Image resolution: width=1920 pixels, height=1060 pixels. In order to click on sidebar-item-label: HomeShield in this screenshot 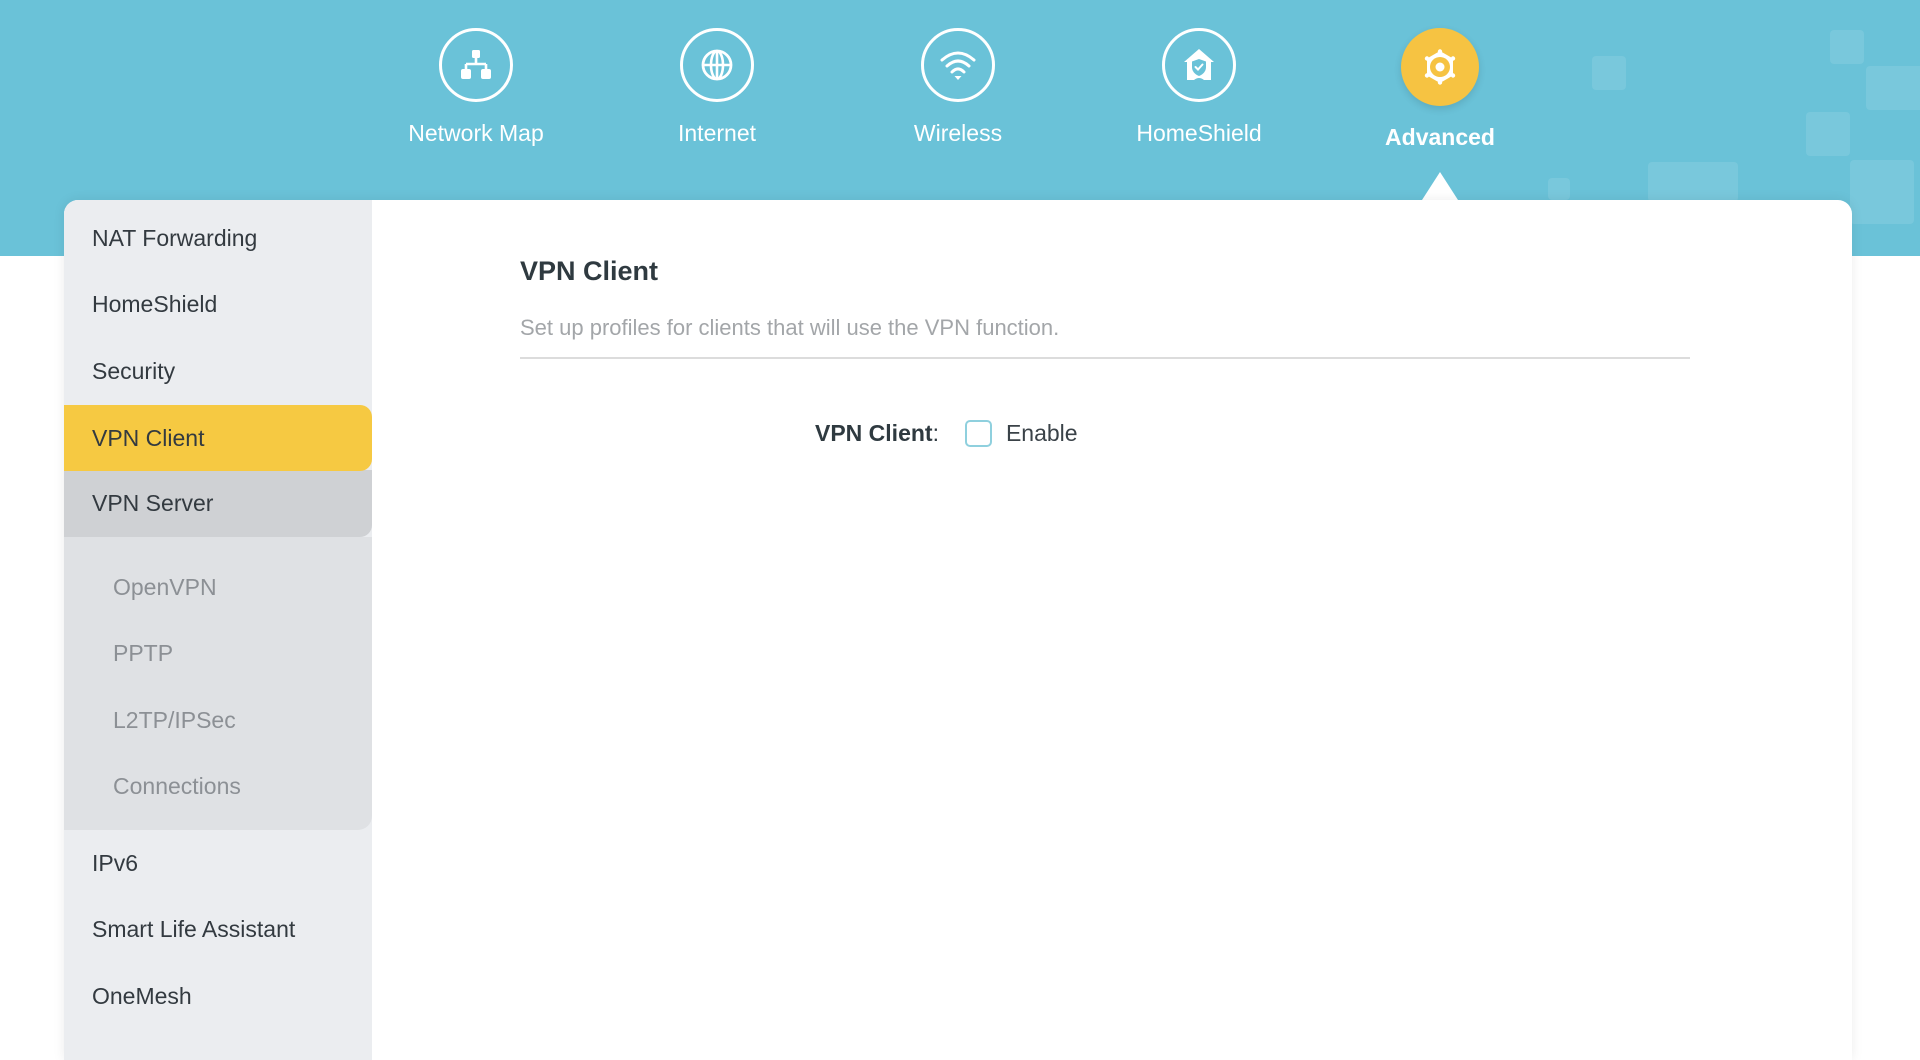, I will do `click(155, 303)`.